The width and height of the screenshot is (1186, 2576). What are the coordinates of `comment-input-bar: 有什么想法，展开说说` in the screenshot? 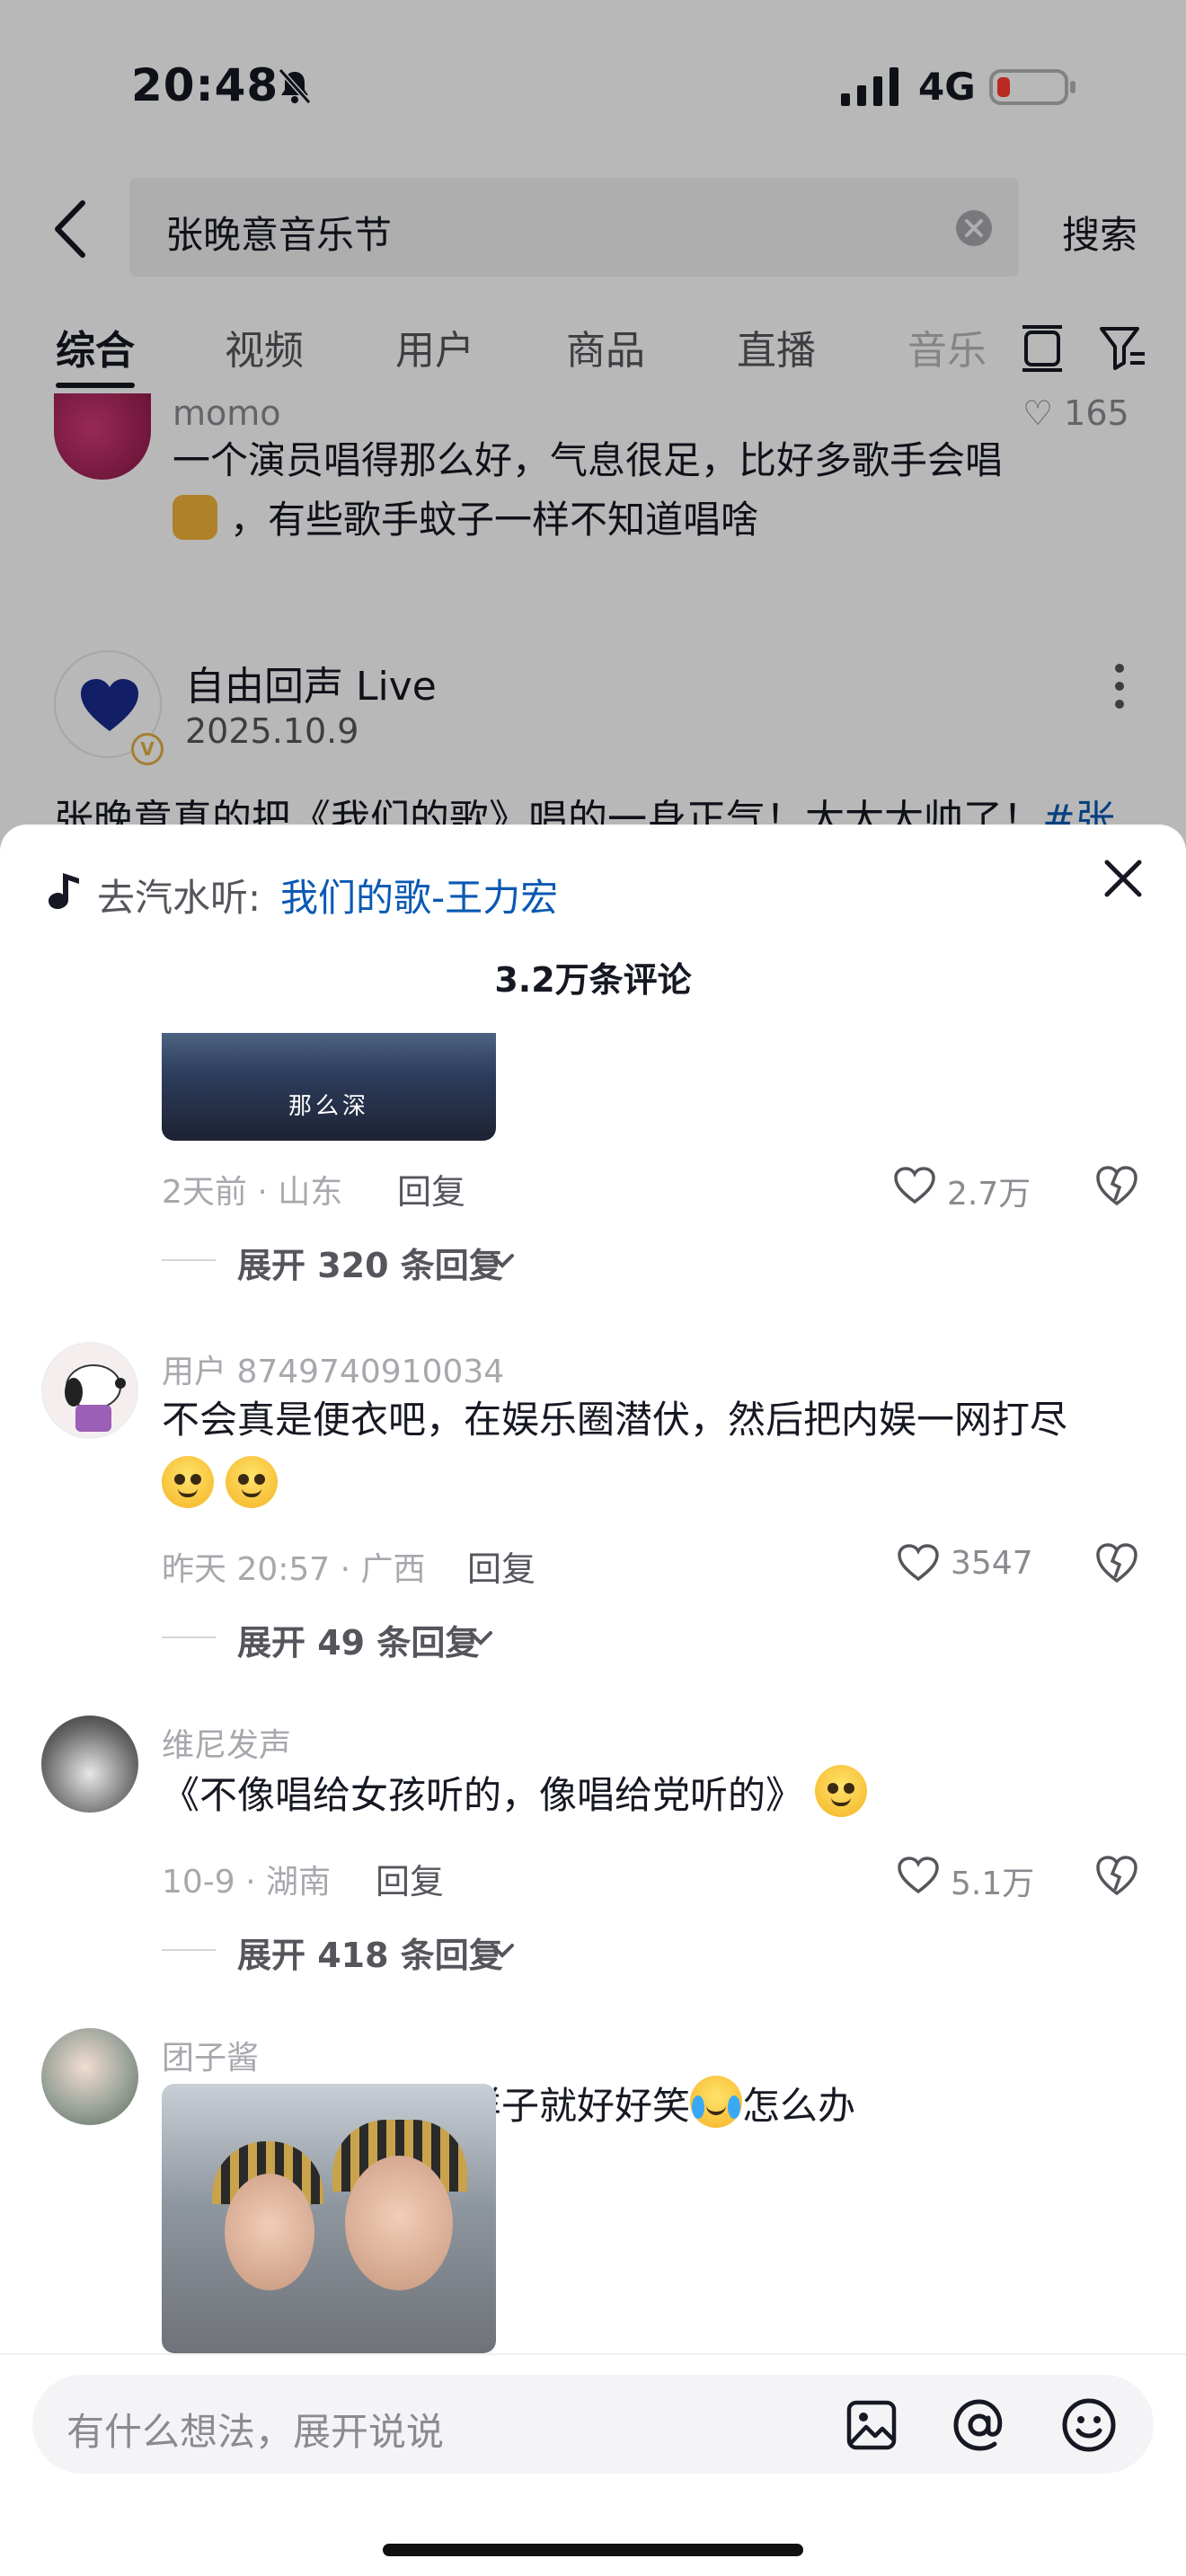 It's located at (593, 2464).